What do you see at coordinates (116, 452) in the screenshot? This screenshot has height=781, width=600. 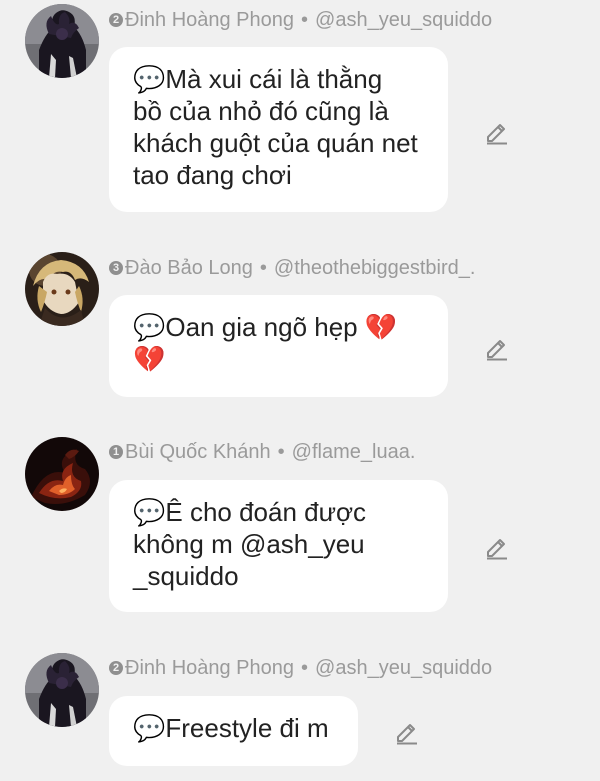 I see `rank-badge: 1` at bounding box center [116, 452].